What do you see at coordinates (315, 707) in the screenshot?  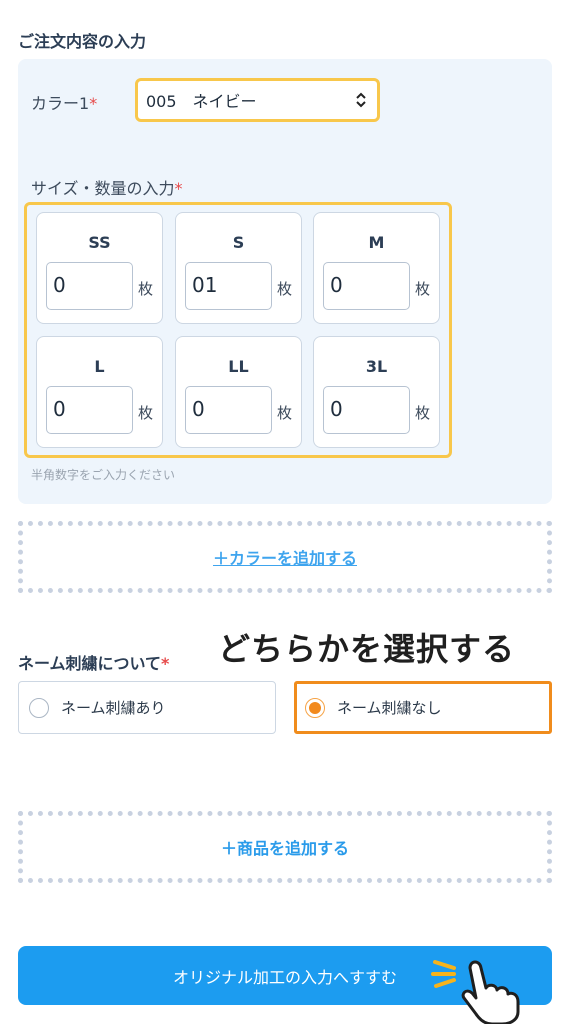 I see `radio-button-checked` at bounding box center [315, 707].